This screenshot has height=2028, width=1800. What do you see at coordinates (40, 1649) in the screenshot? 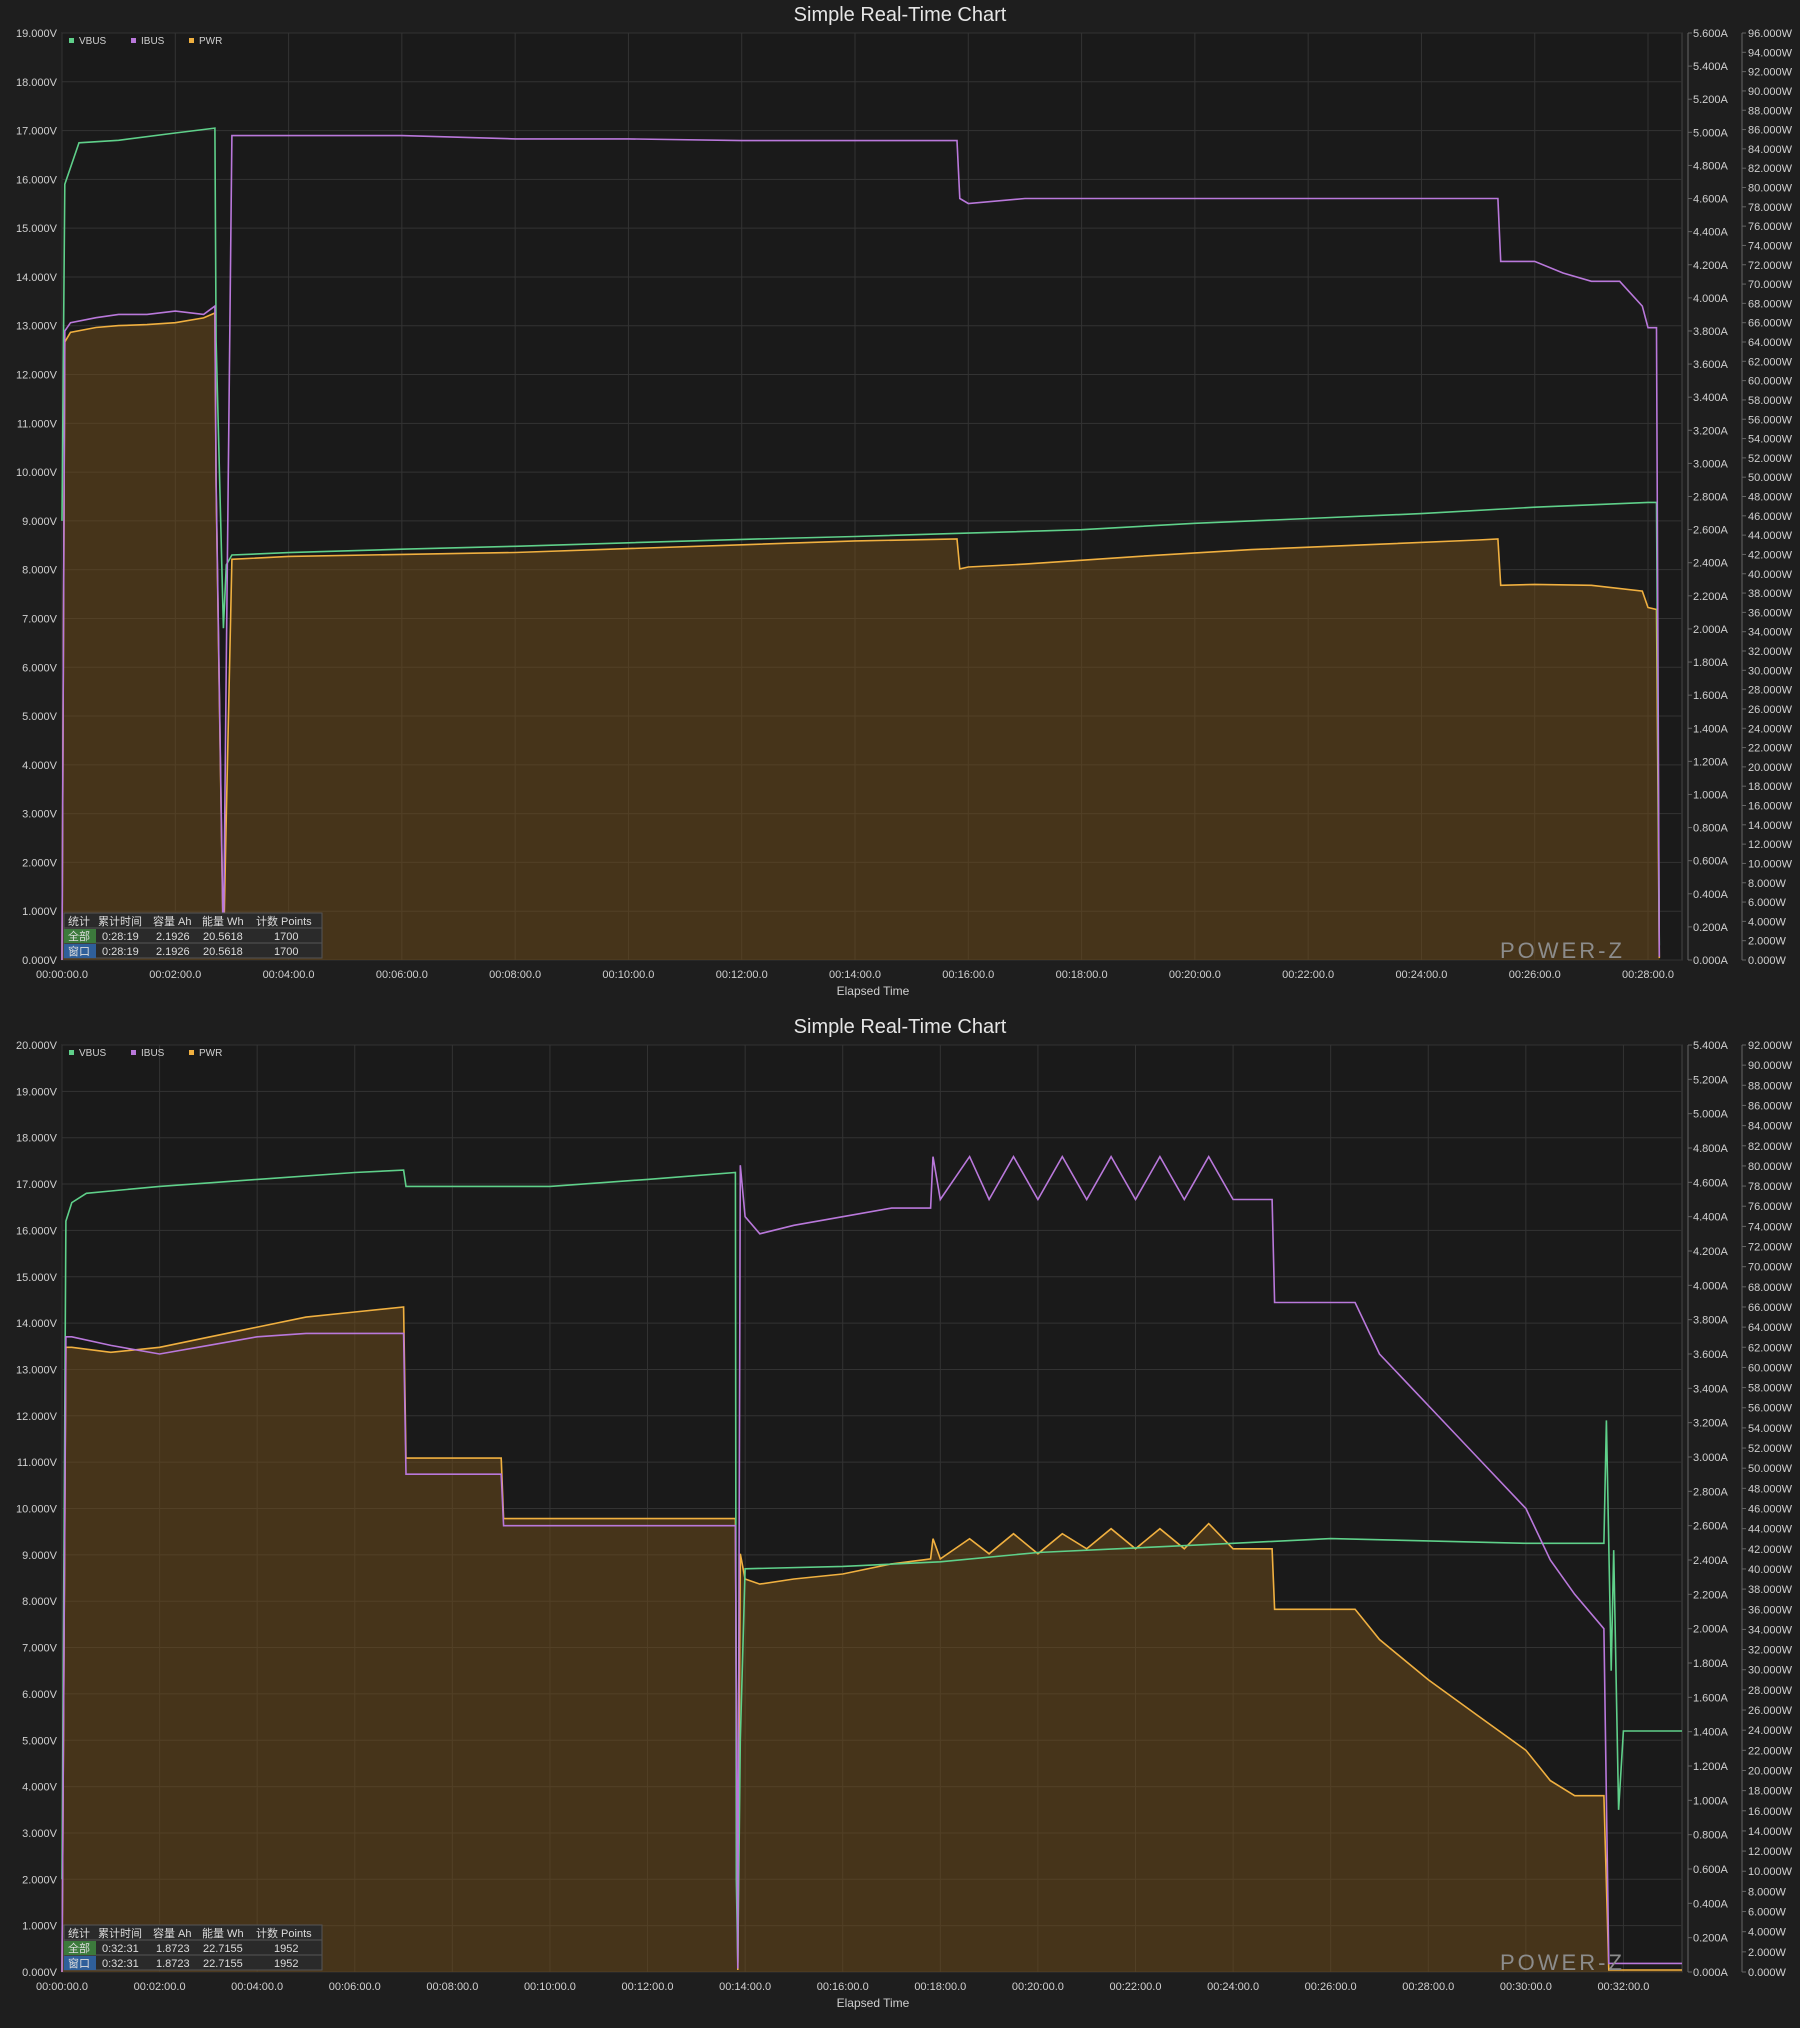
I see `y-tick-label-voltage: 7.000V` at bounding box center [40, 1649].